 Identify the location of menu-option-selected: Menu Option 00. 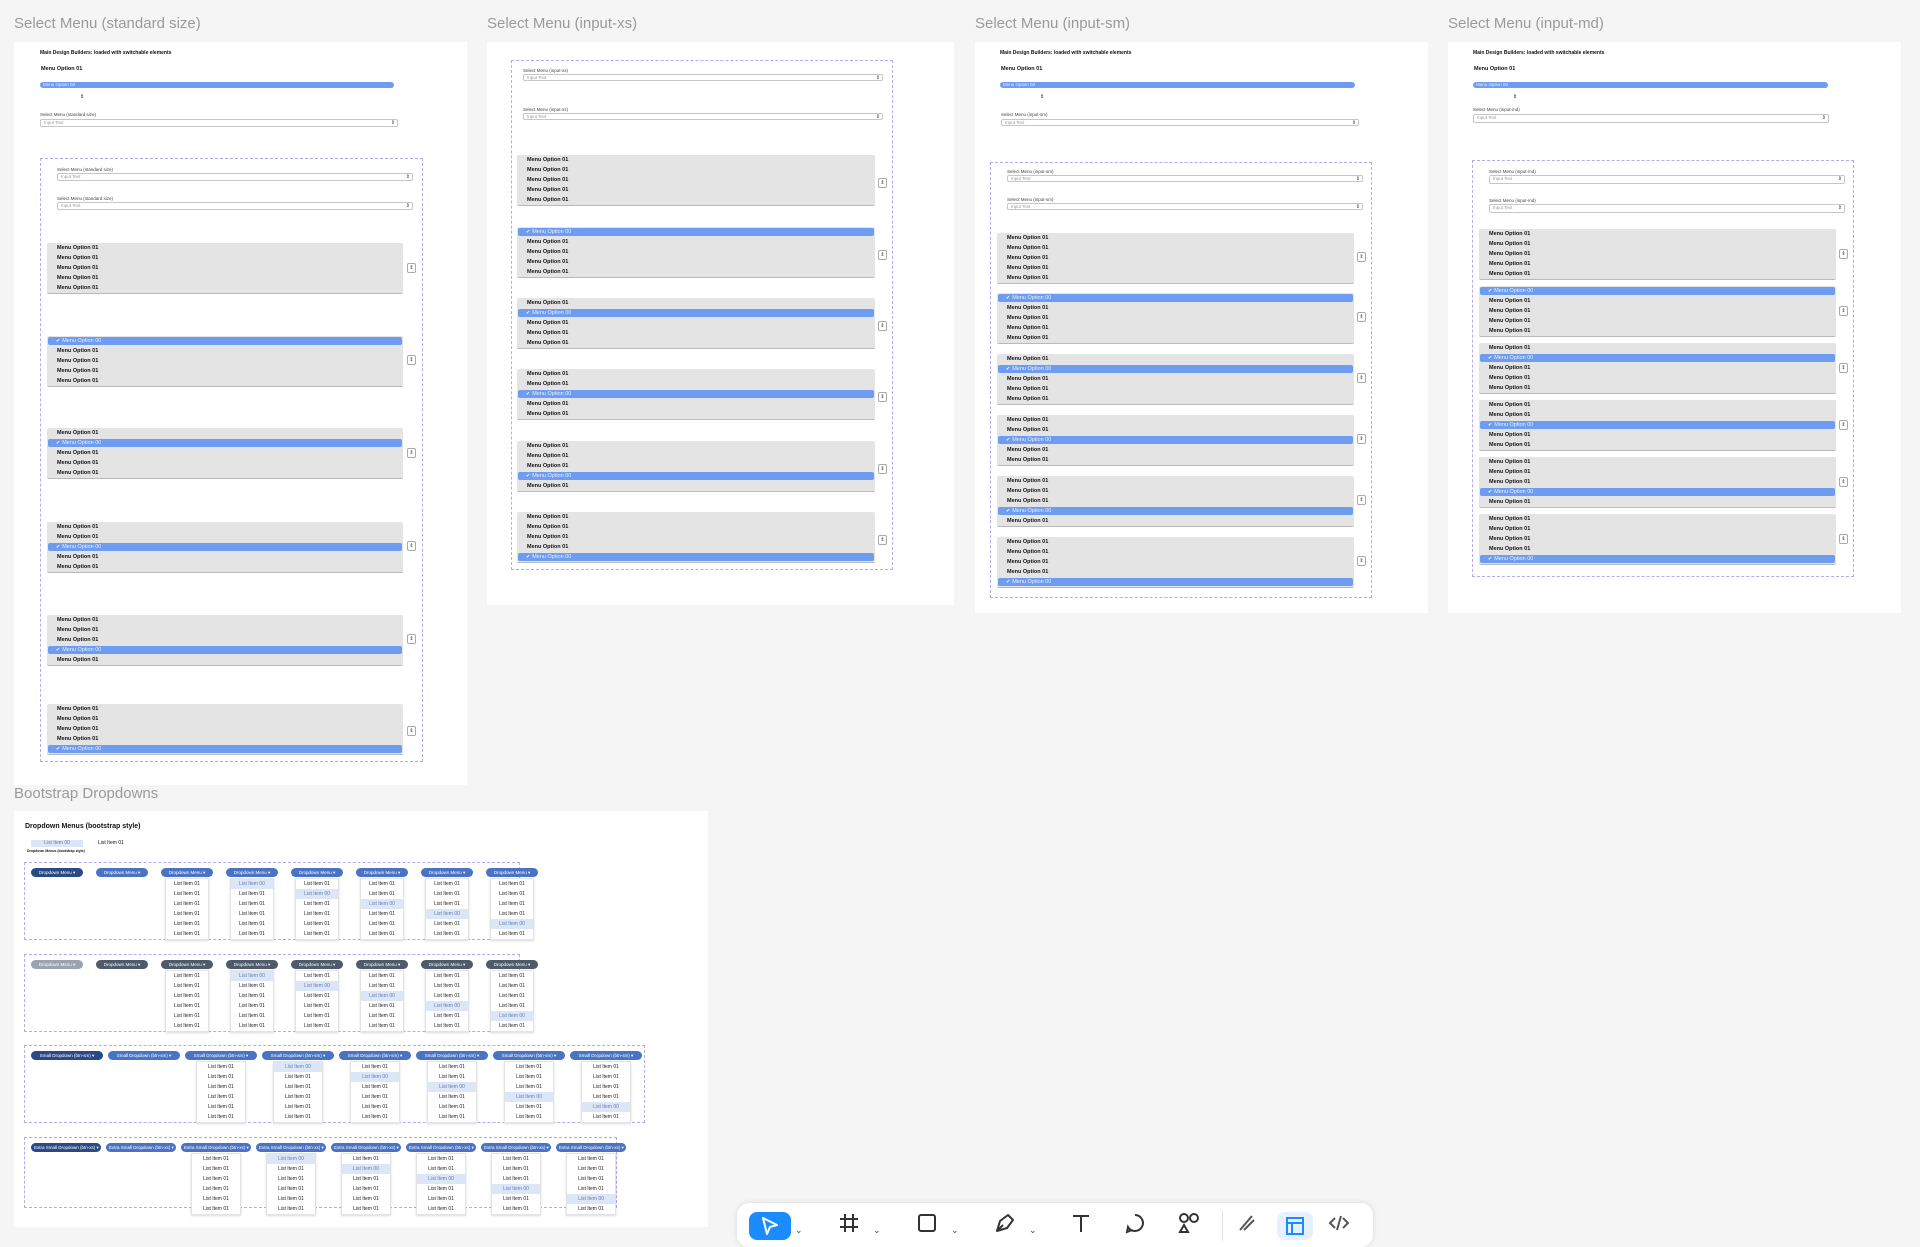
(696, 557).